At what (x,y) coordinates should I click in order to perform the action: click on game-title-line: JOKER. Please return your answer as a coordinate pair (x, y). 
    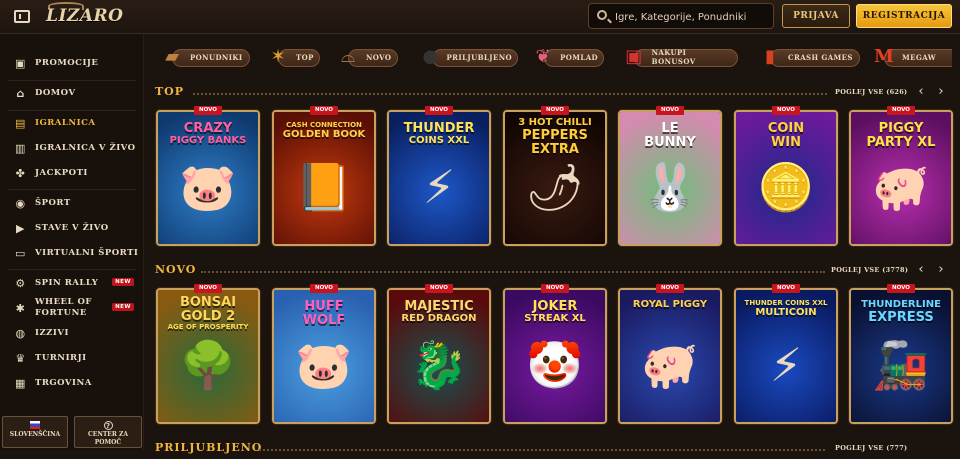
    Looking at the image, I should click on (555, 306).